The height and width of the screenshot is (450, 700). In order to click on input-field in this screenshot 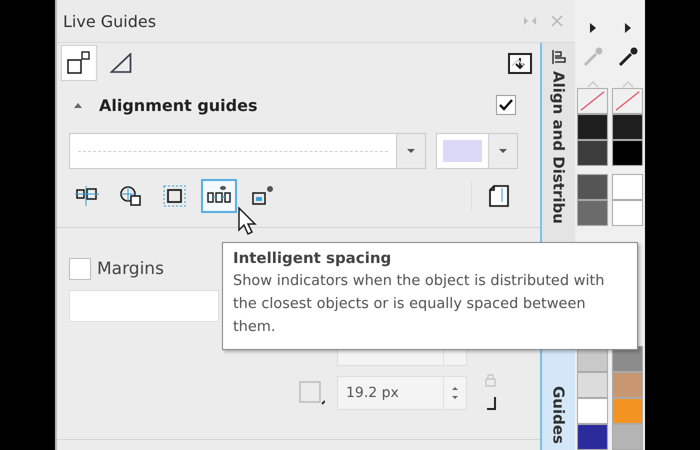, I will do `click(144, 306)`.